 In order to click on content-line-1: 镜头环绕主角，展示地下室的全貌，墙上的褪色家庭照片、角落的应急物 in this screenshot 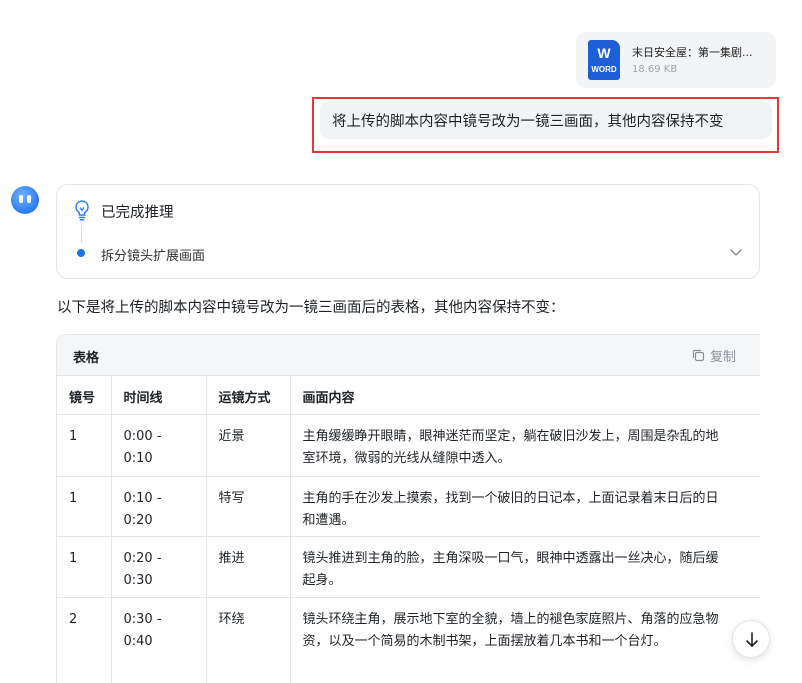, I will do `click(510, 619)`.